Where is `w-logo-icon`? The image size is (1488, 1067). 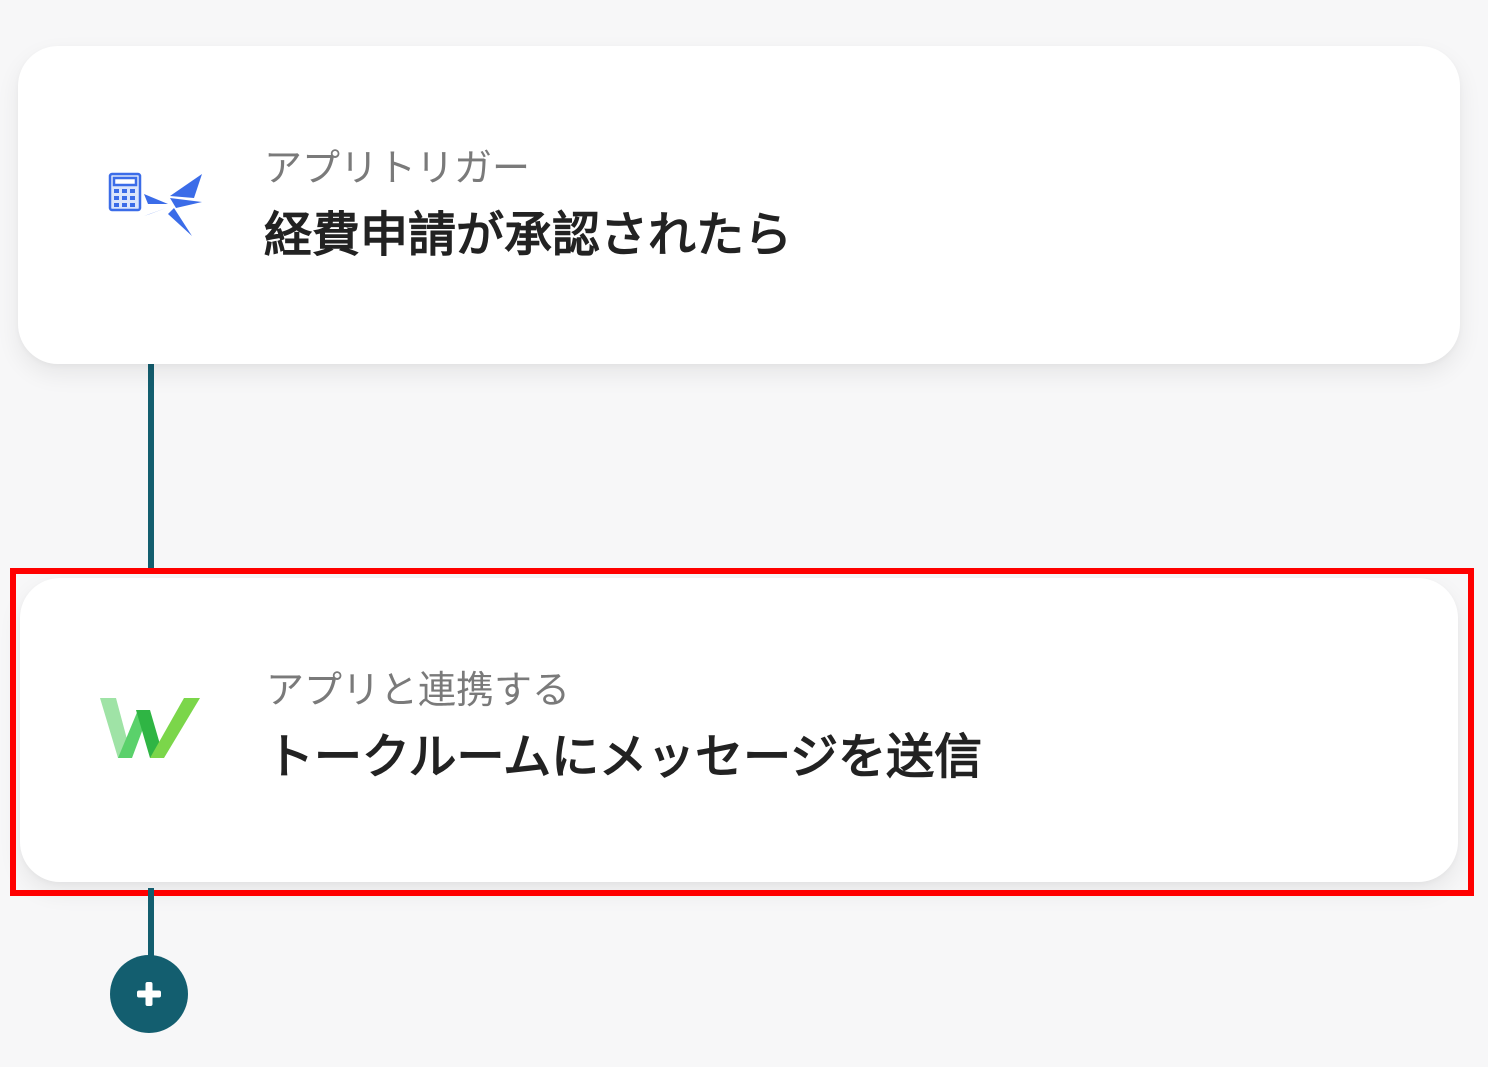
w-logo-icon is located at coordinates (150, 728).